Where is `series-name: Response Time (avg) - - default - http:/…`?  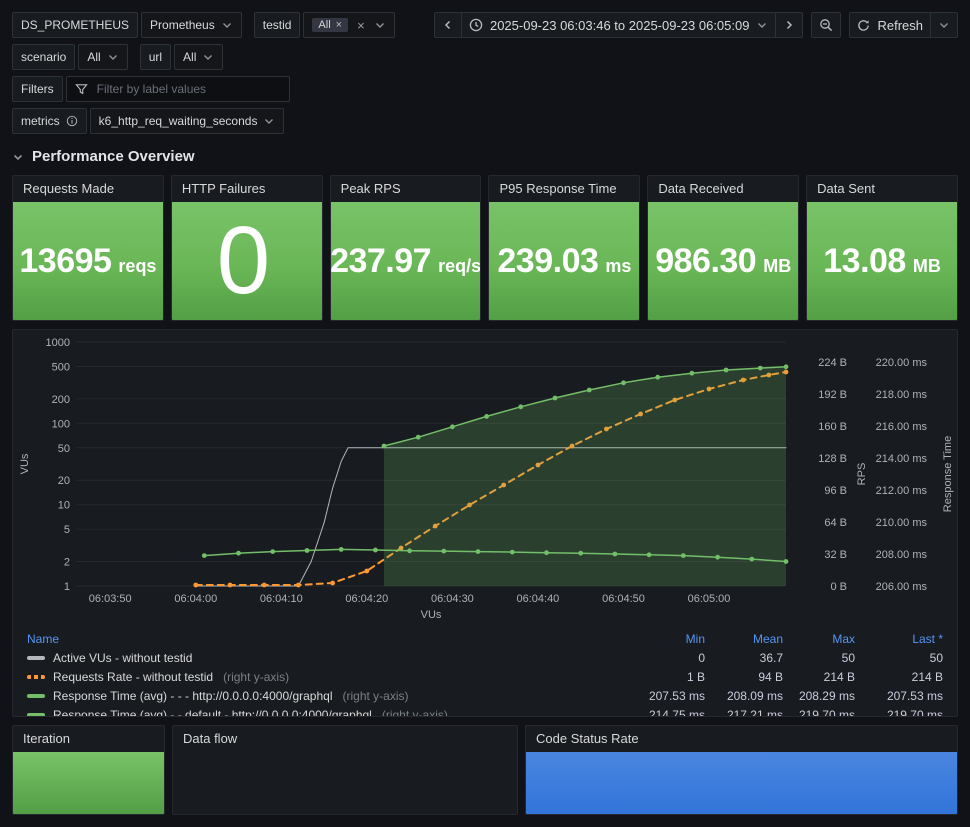 series-name: Response Time (avg) - - default - http:/… is located at coordinates (321, 712).